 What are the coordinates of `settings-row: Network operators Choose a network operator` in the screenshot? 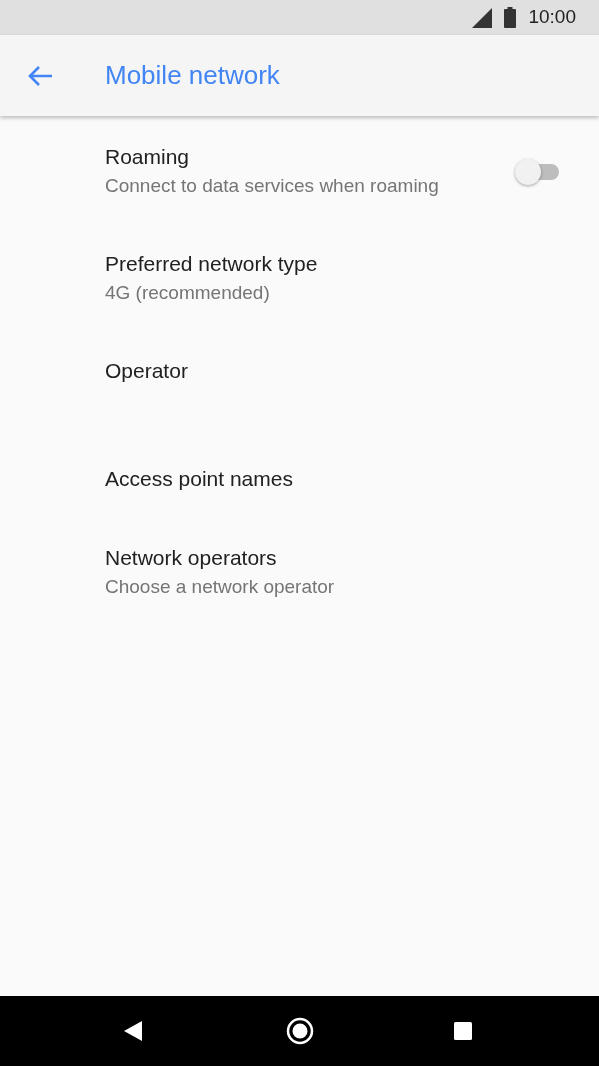 It's located at (299, 572).